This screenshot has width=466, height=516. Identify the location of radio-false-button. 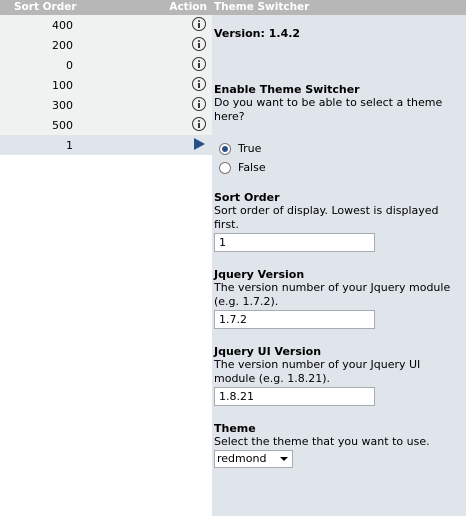
(225, 168).